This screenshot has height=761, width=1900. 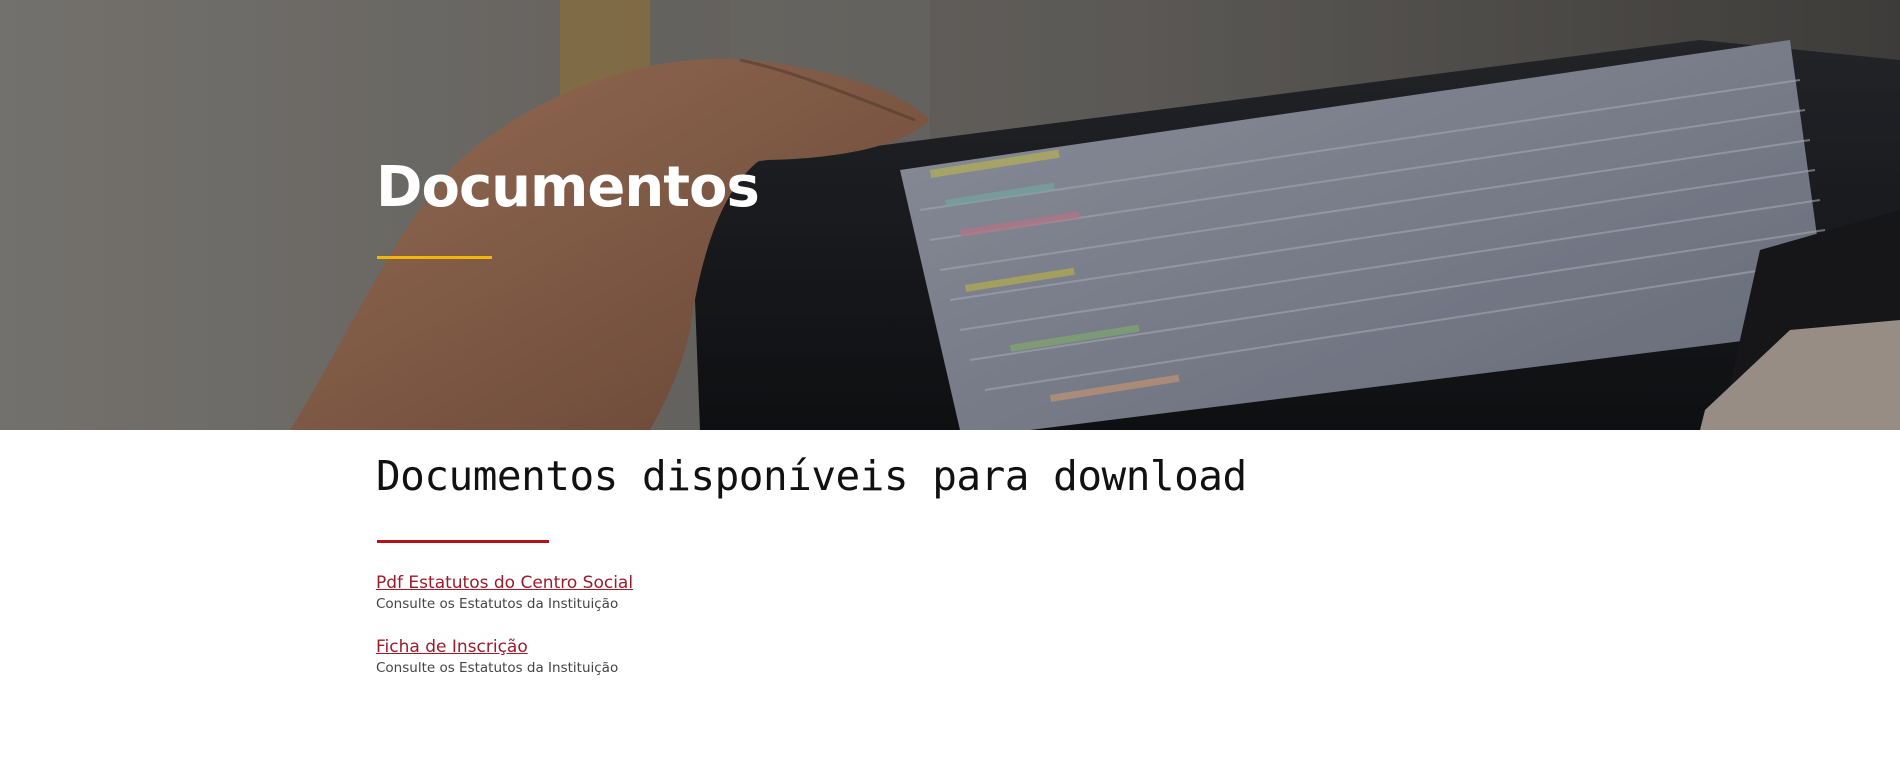 I want to click on section-title: Documentos disponíveis para download, so click(x=811, y=476).